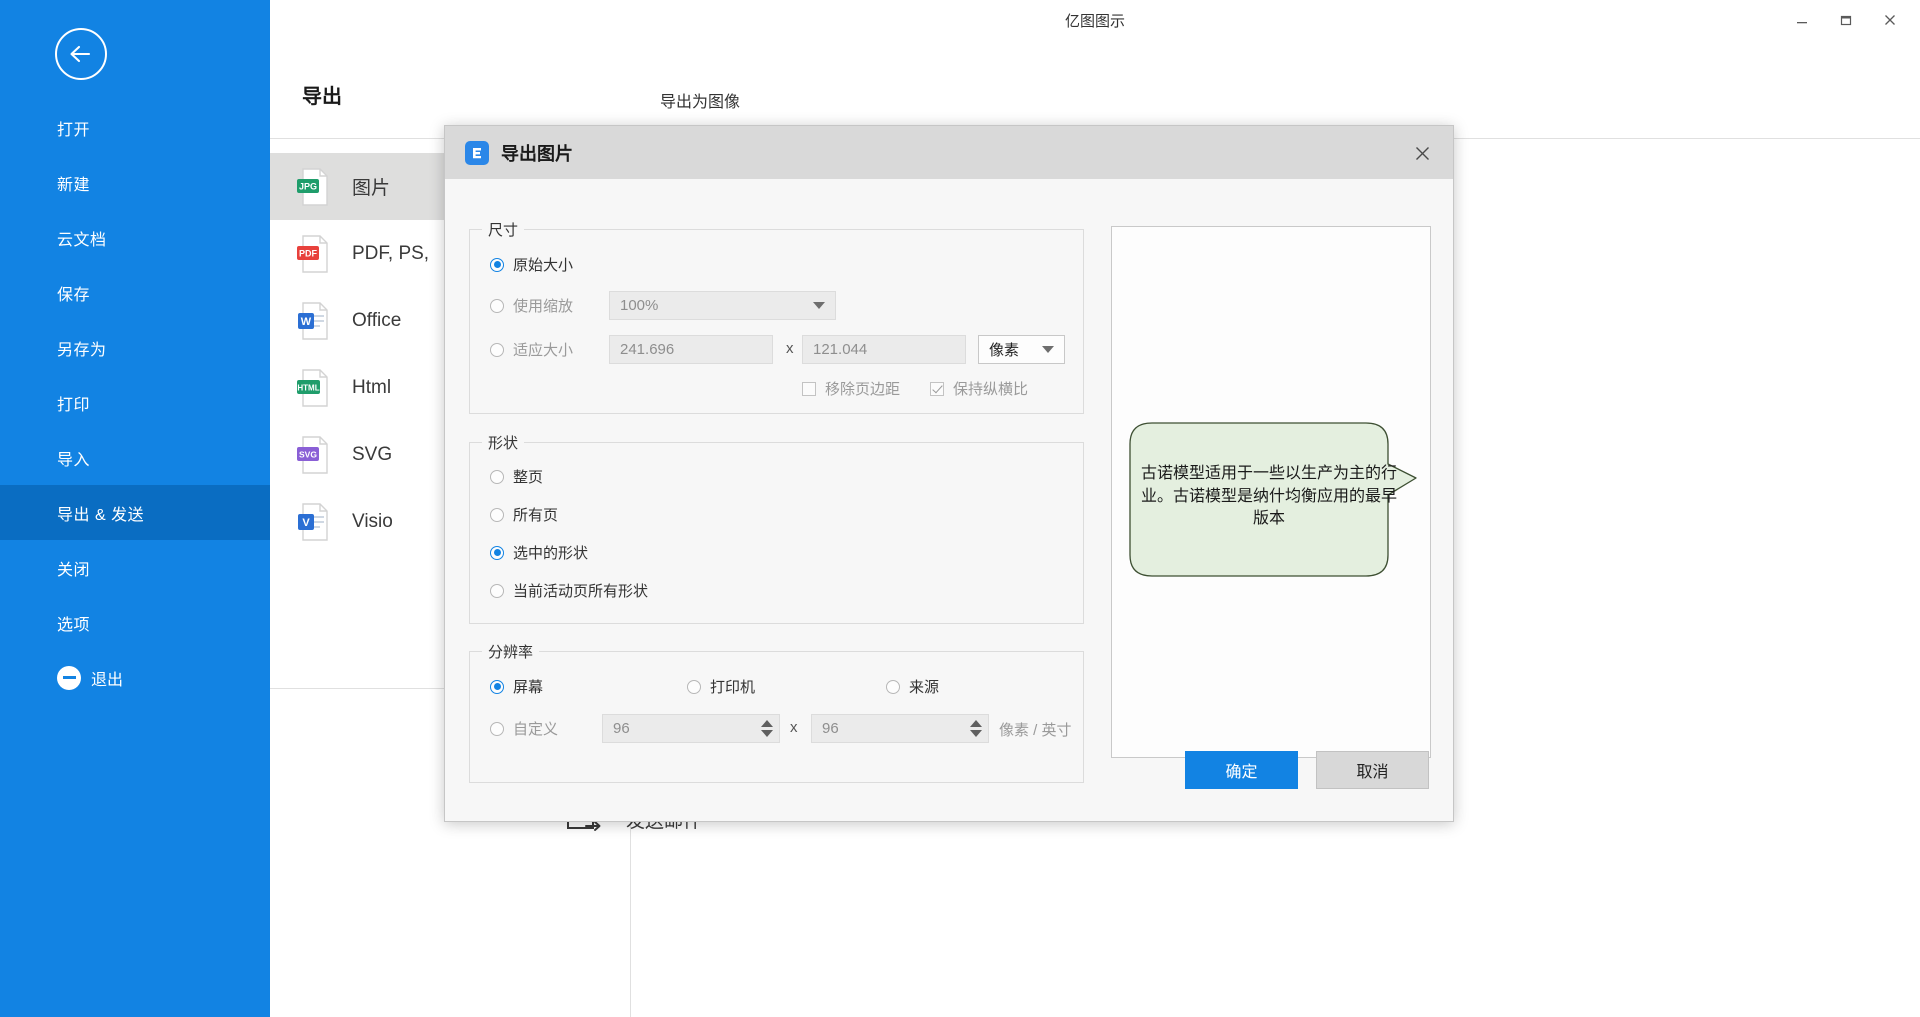 This screenshot has width=1920, height=1017. What do you see at coordinates (1021, 349) in the screenshot?
I see `unit-select: 像素` at bounding box center [1021, 349].